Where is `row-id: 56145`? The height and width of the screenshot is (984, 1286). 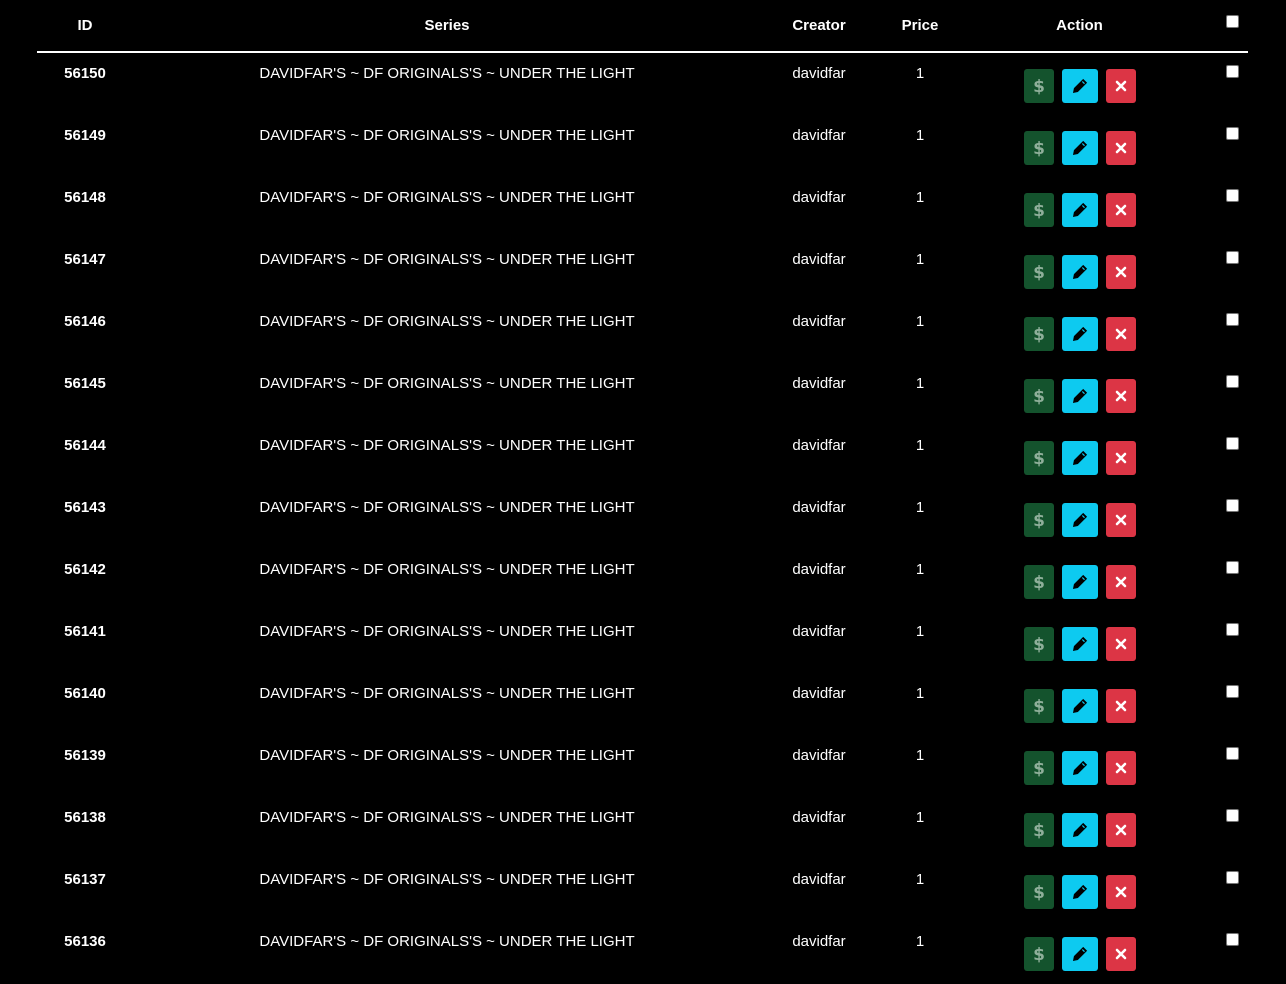 row-id: 56145 is located at coordinates (85, 383).